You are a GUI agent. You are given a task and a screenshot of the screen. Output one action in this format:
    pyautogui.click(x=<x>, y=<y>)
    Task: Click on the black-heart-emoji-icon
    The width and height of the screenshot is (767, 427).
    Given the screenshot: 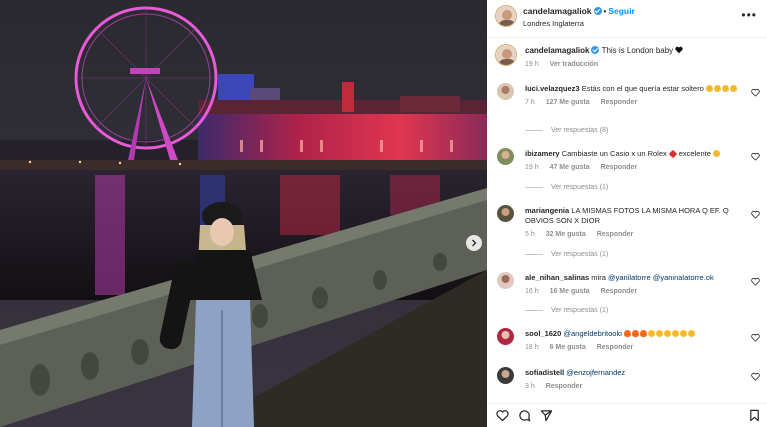 What is the action you would take?
    pyautogui.click(x=679, y=50)
    